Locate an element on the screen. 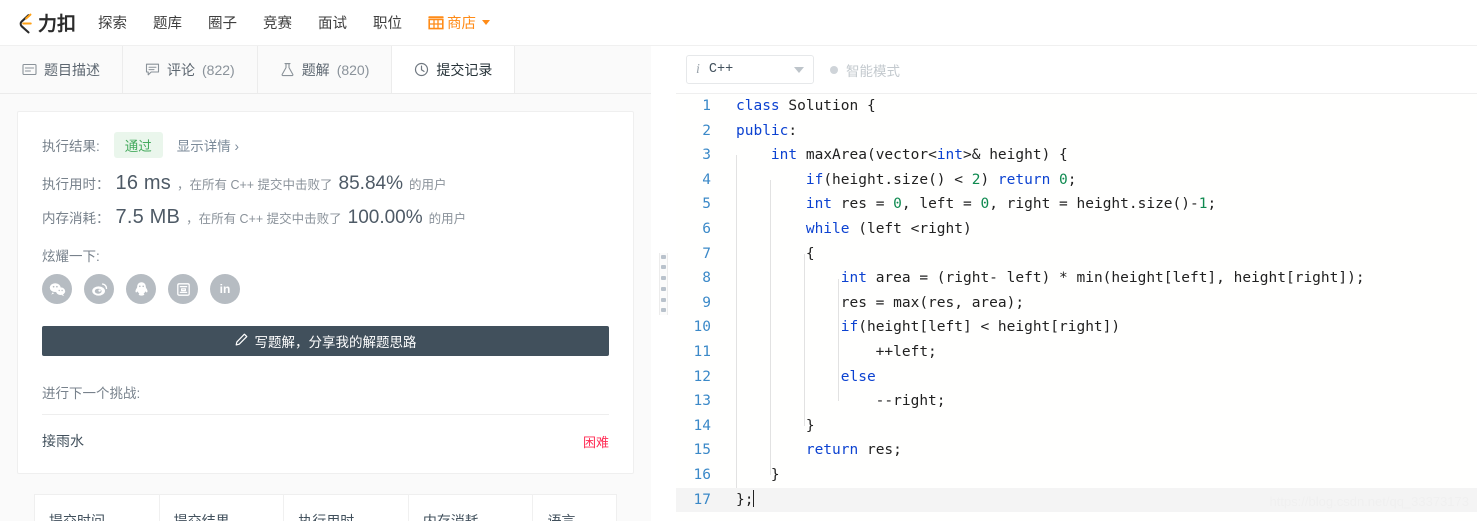 The height and width of the screenshot is (521, 1477). share-linkedin-button: in is located at coordinates (225, 289).